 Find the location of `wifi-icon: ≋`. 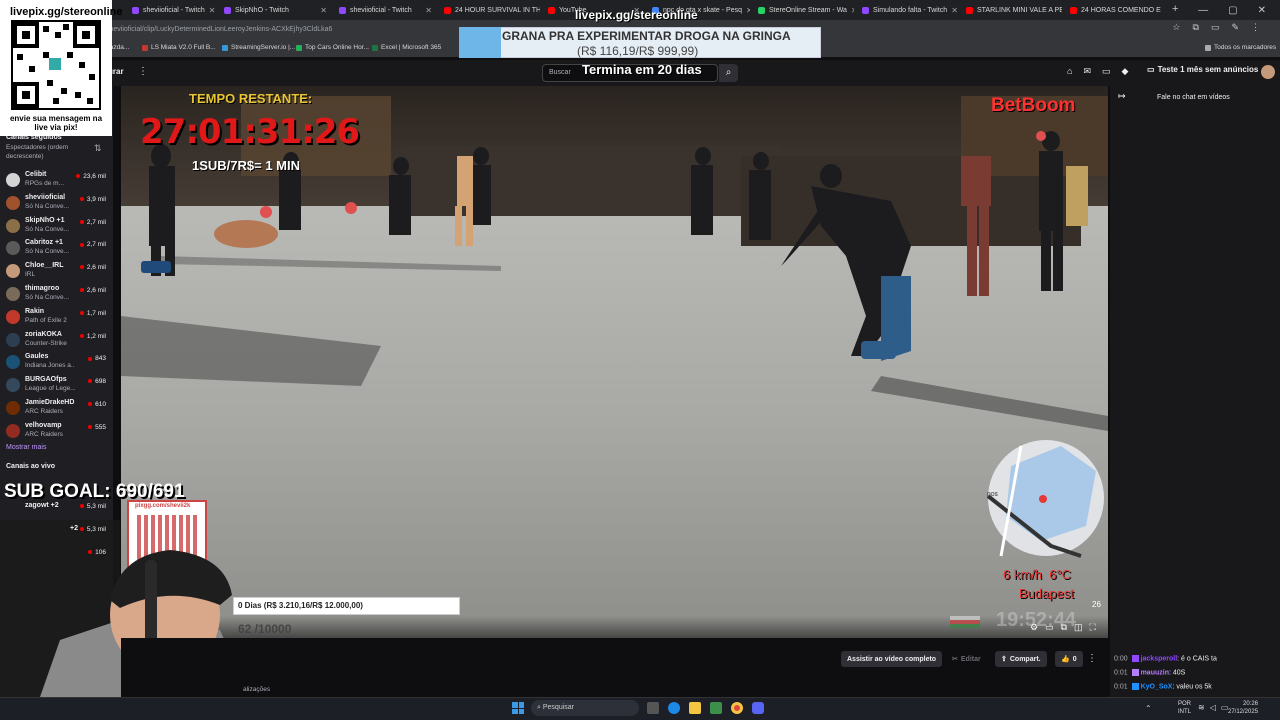

wifi-icon: ≋ is located at coordinates (1201, 707).